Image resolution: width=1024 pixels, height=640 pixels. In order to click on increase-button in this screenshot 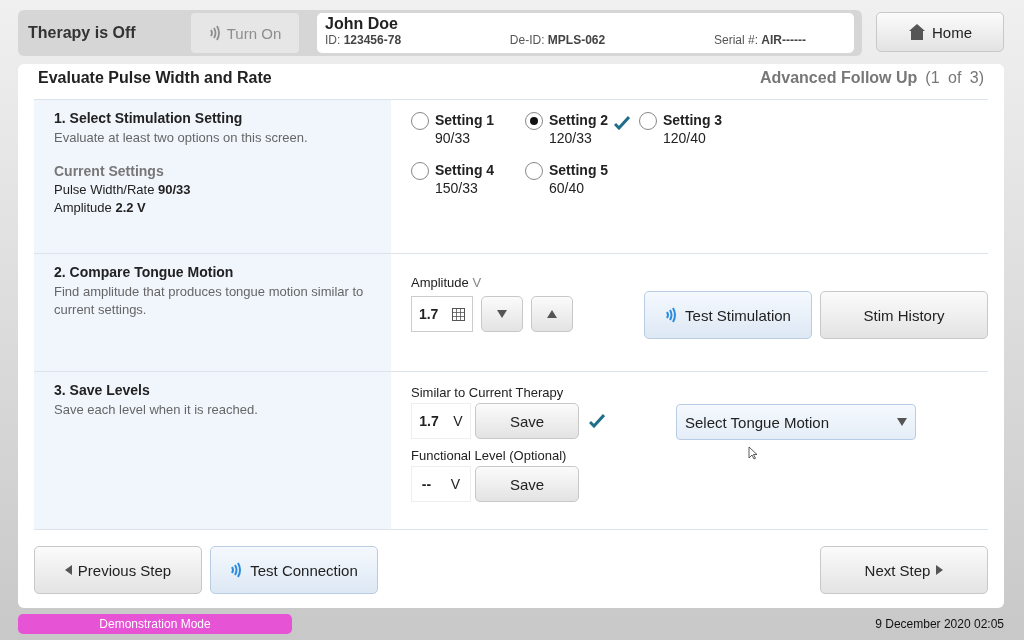, I will do `click(552, 314)`.